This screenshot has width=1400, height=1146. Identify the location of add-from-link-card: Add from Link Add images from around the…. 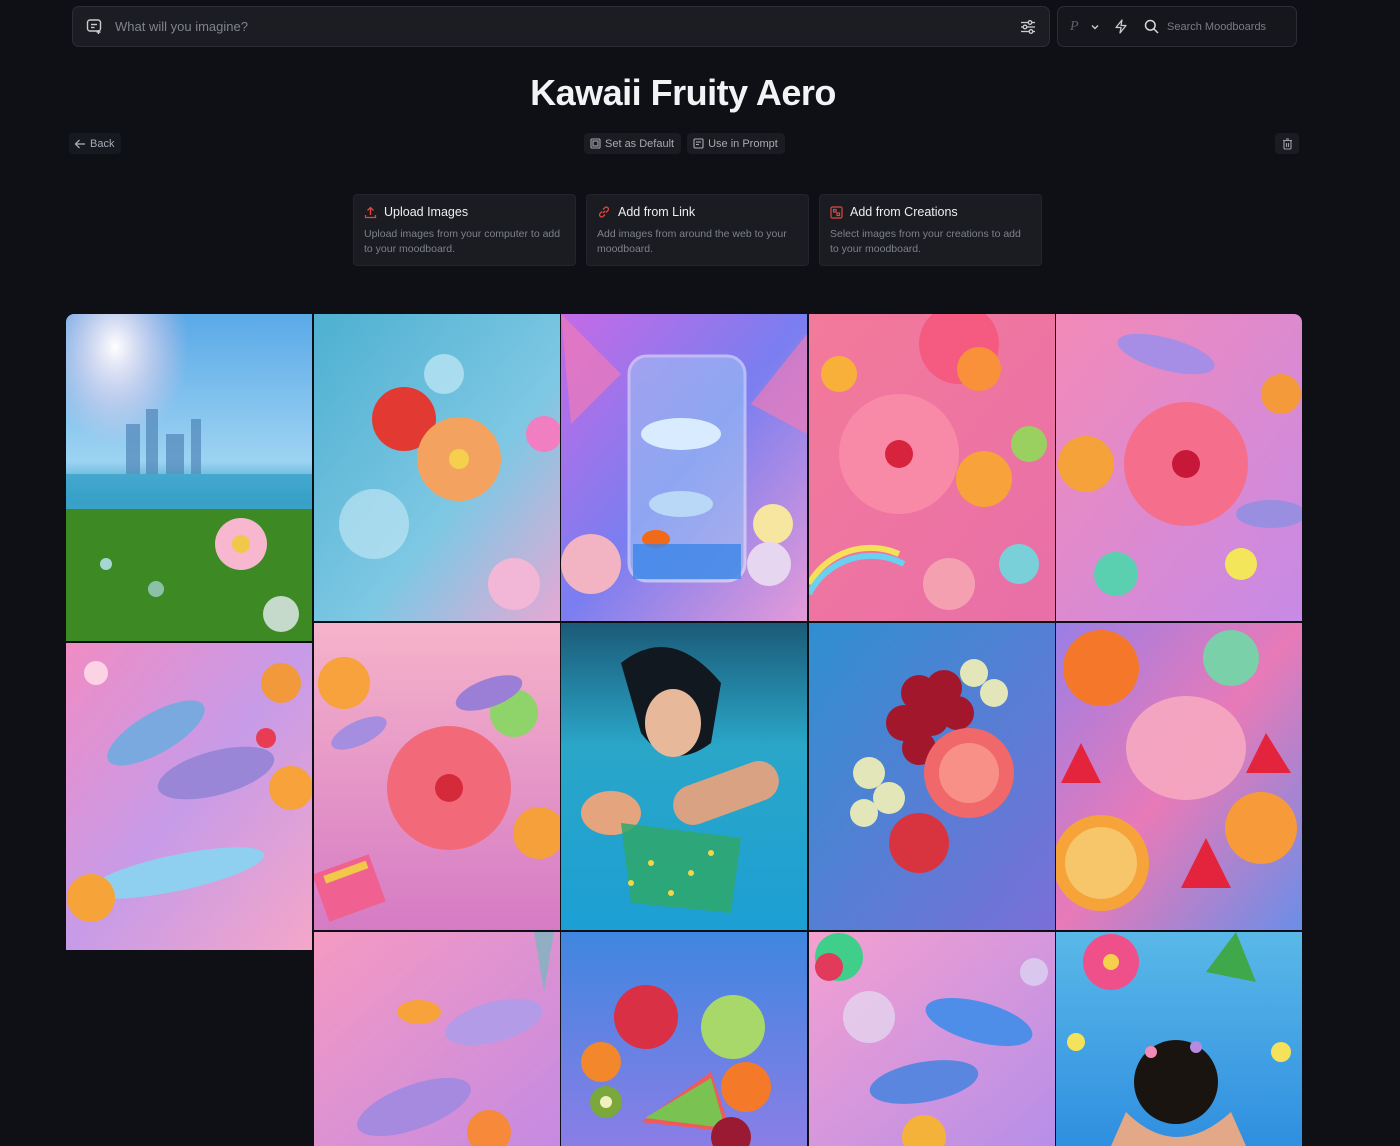
(697, 230).